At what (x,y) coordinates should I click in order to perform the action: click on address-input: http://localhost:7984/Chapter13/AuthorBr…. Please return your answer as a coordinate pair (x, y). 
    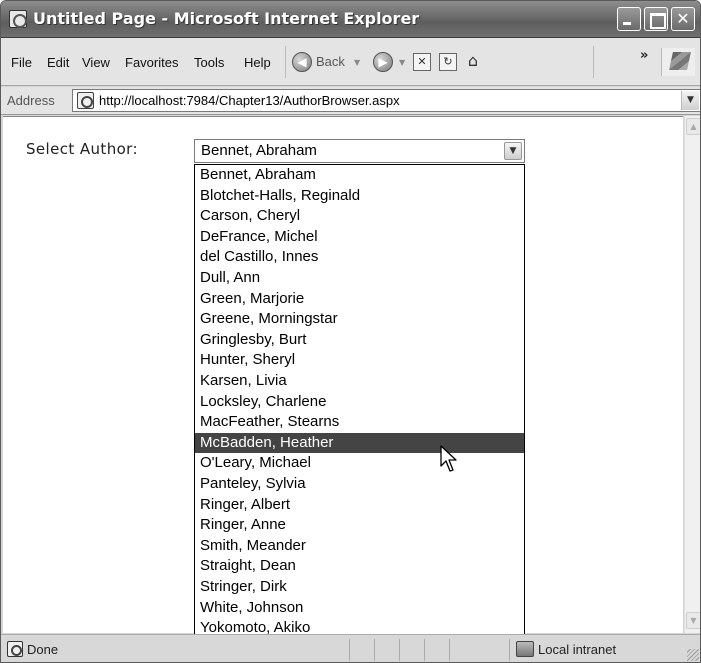
    Looking at the image, I should click on (386, 100).